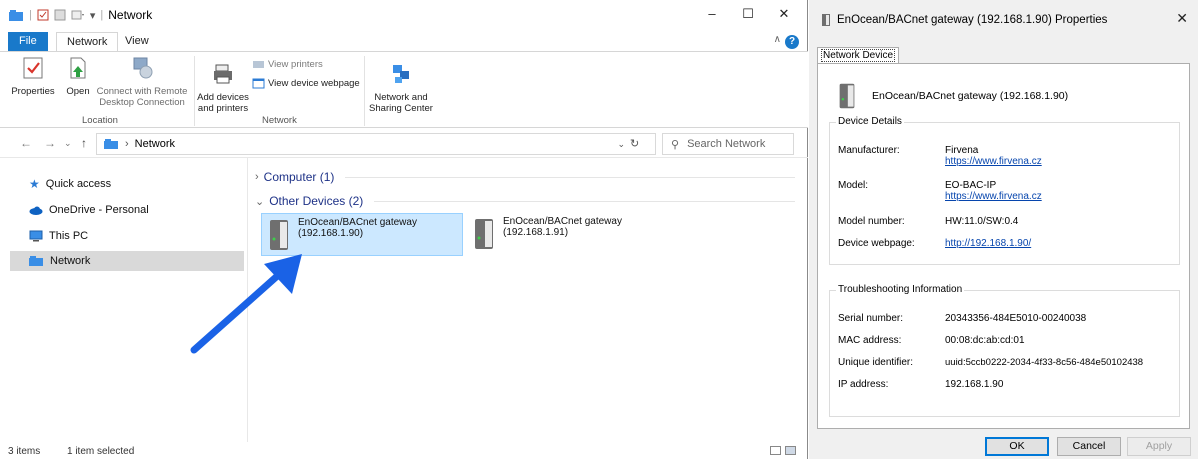 The width and height of the screenshot is (1198, 459). What do you see at coordinates (331, 233) in the screenshot?
I see `device-ip: (192.168.1.90)` at bounding box center [331, 233].